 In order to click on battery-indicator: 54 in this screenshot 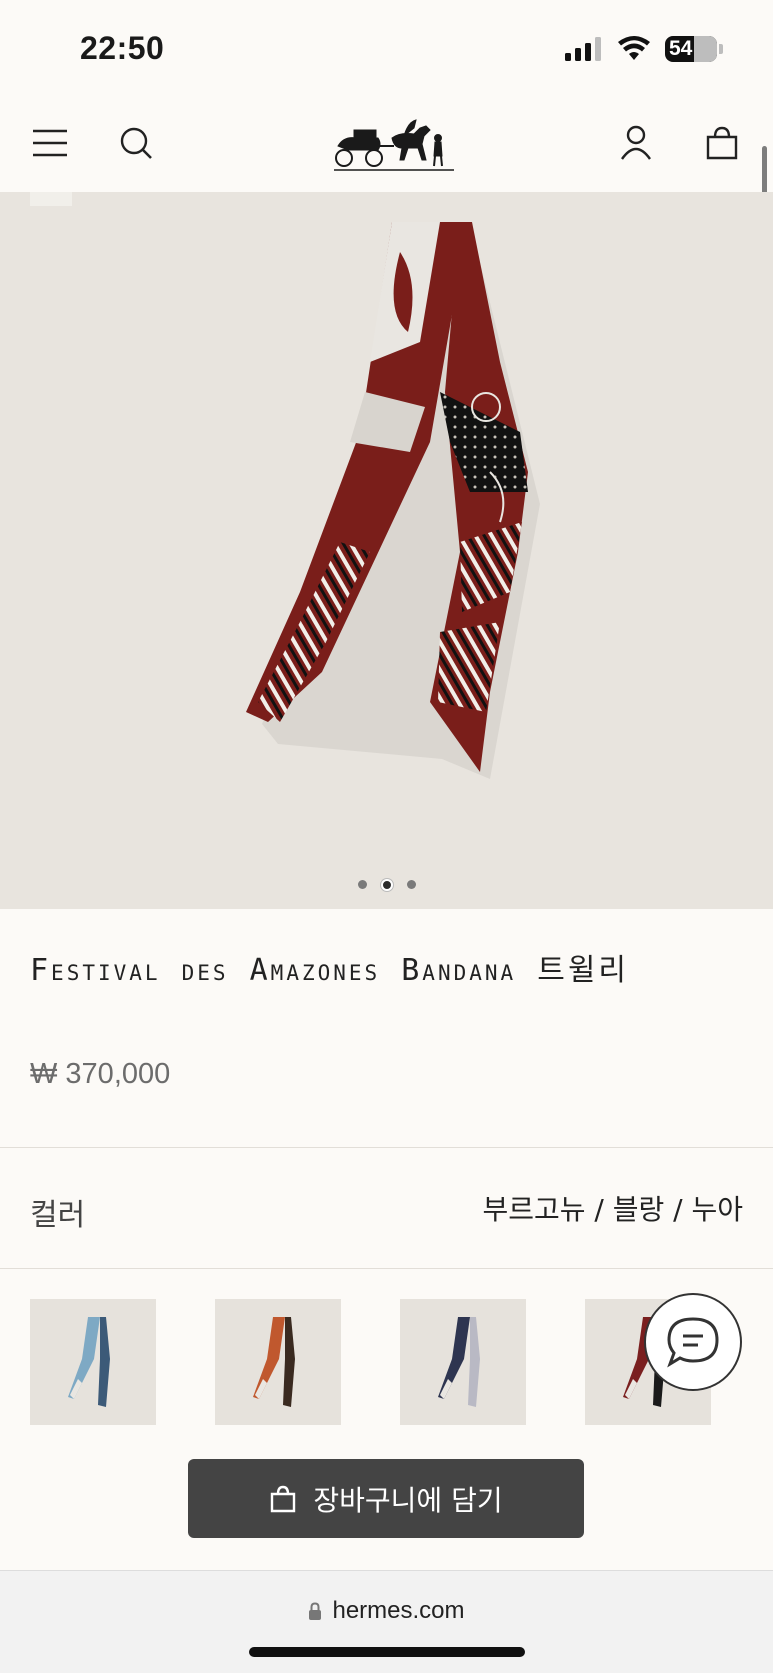, I will do `click(691, 49)`.